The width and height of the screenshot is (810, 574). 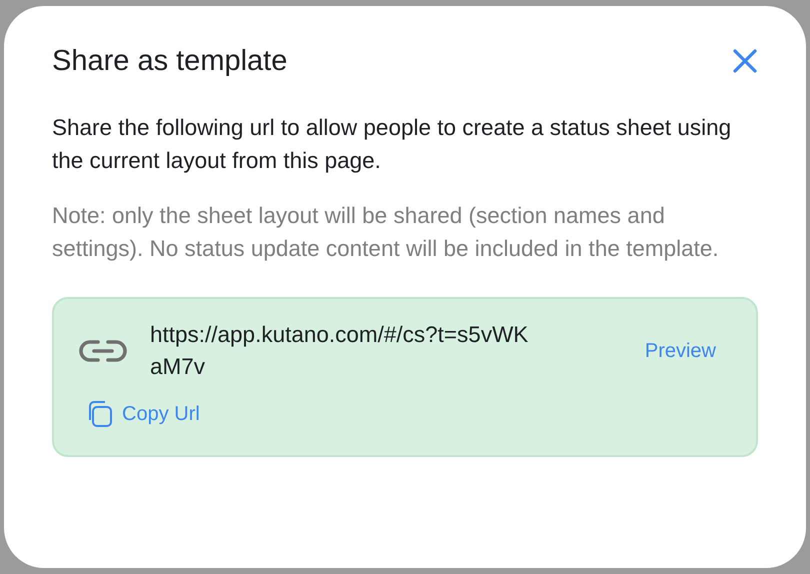 I want to click on copy-url-button: Copy Url, so click(x=143, y=413).